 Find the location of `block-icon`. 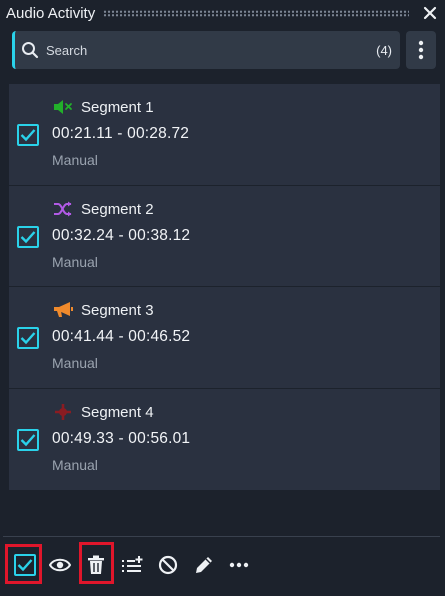

block-icon is located at coordinates (168, 565).